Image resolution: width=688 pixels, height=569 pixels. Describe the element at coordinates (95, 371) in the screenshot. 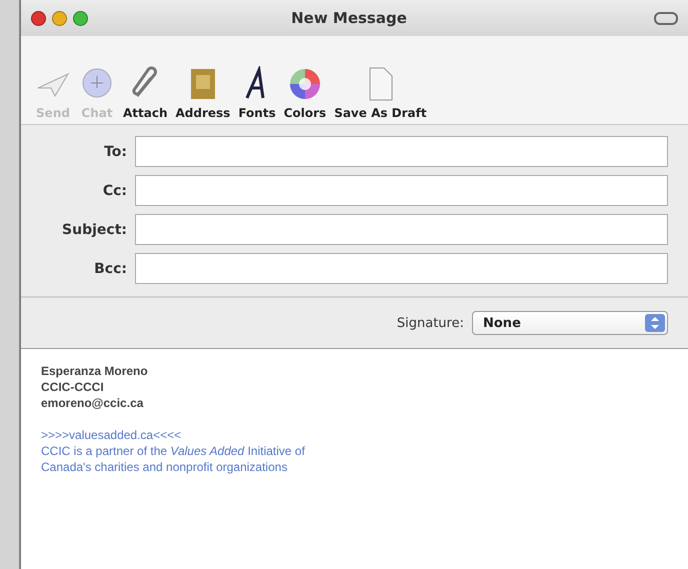

I see `signature-text: Esperanza Moreno` at that location.